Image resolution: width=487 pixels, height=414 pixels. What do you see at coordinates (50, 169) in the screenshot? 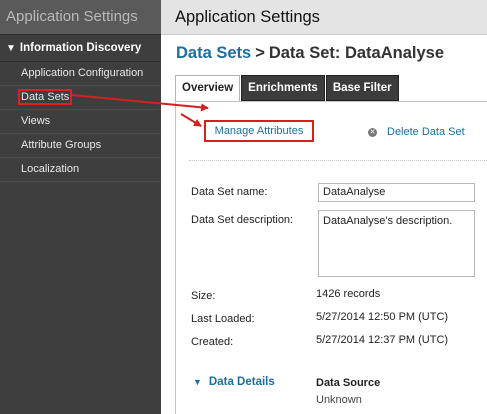
I see `sidebar-item-label: Localization` at bounding box center [50, 169].